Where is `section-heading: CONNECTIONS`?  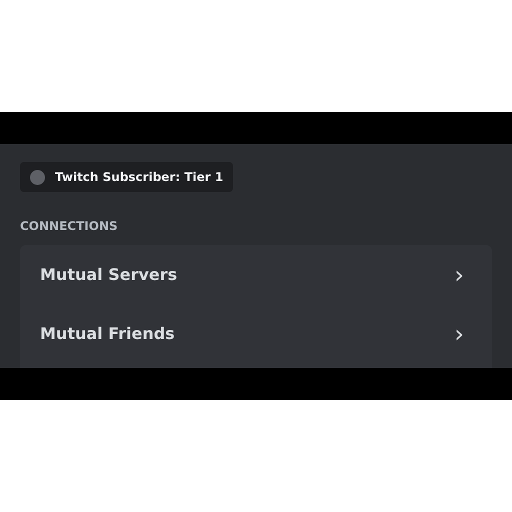 section-heading: CONNECTIONS is located at coordinates (69, 226).